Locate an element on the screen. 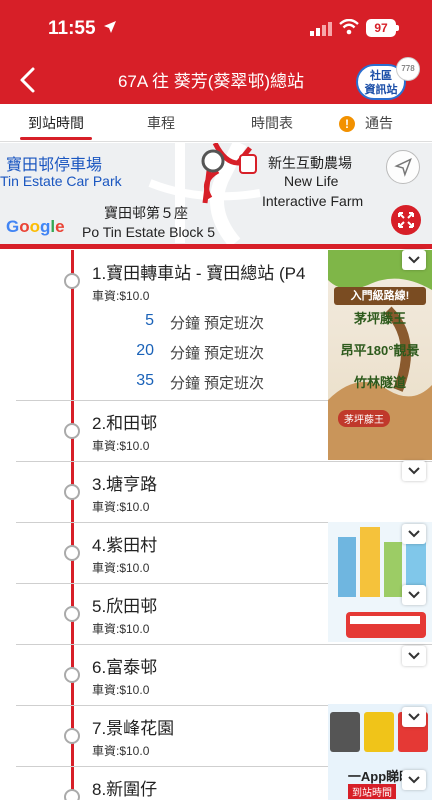  eta-minutes: 20 is located at coordinates (145, 350).